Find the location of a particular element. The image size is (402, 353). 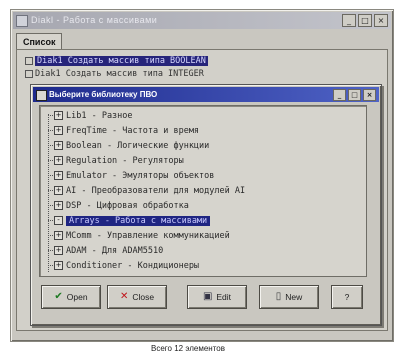

maximize-button: □ is located at coordinates (365, 20).